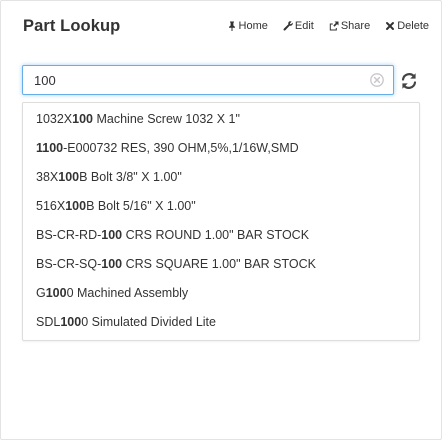 This screenshot has width=442, height=440. I want to click on part-search-input, so click(208, 80).